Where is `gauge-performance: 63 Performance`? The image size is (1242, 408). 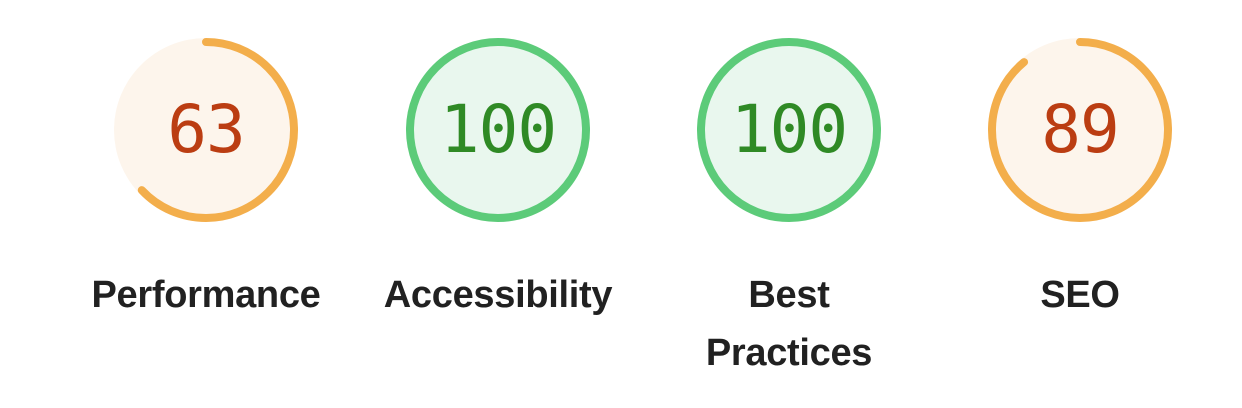 gauge-performance: 63 Performance is located at coordinates (206, 178).